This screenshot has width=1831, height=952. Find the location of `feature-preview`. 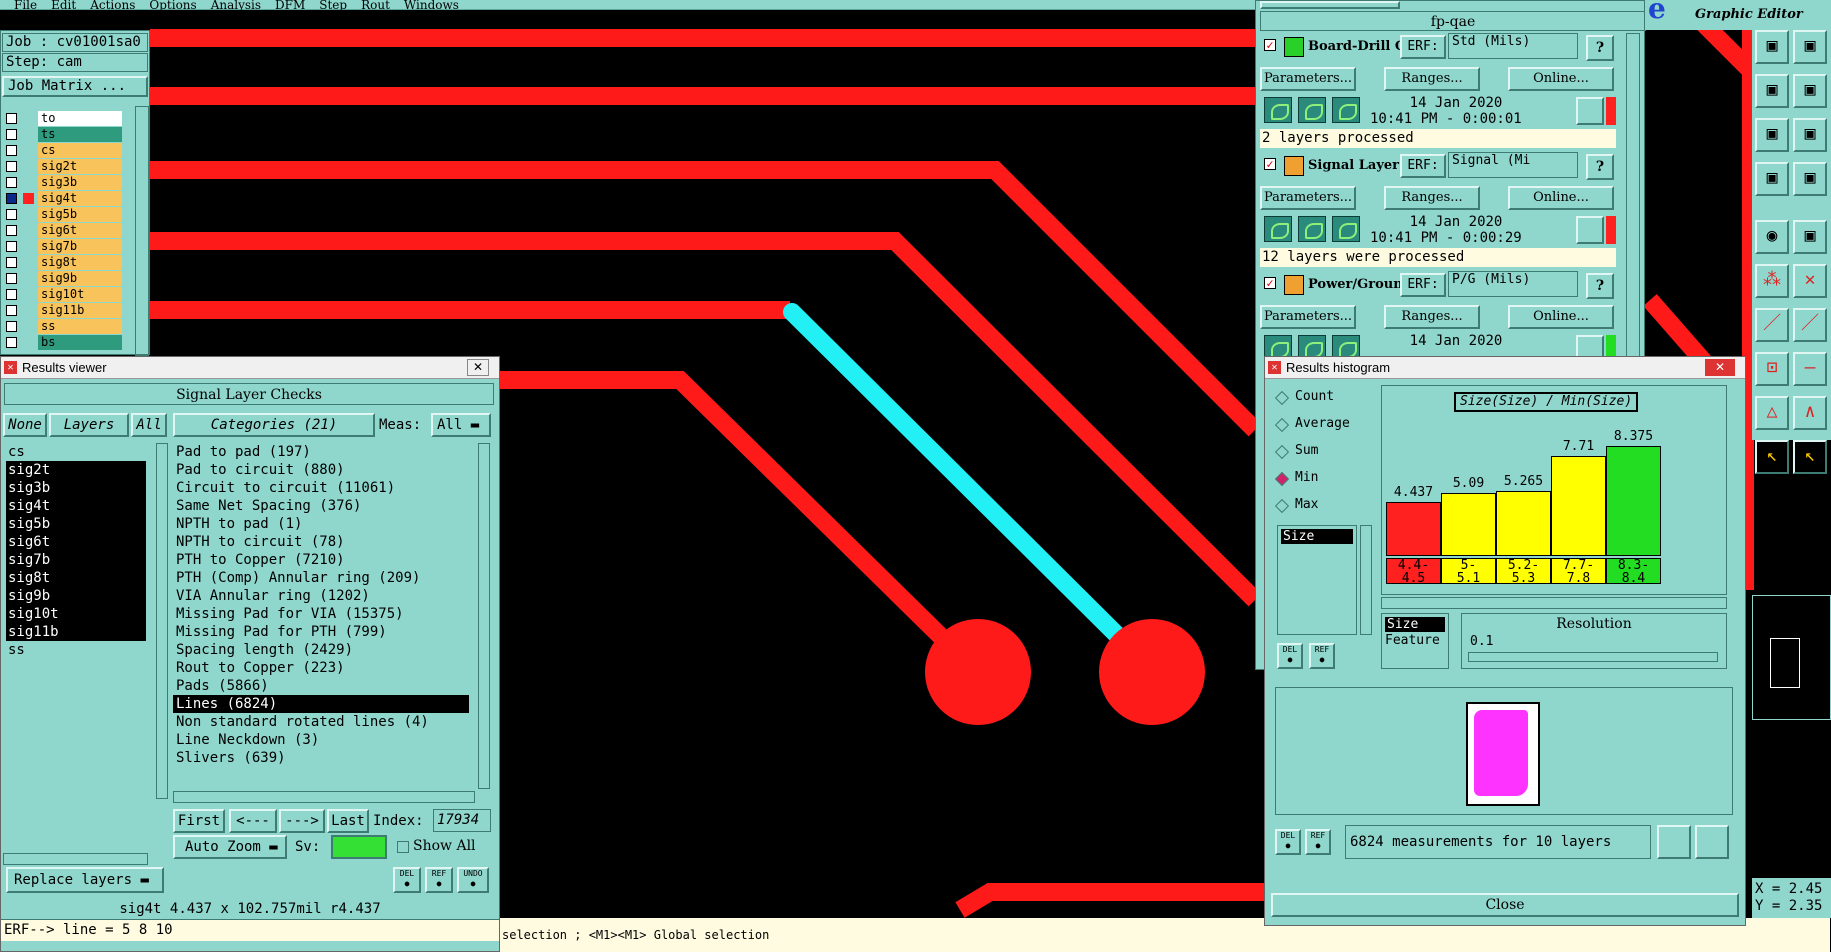

feature-preview is located at coordinates (1504, 751).